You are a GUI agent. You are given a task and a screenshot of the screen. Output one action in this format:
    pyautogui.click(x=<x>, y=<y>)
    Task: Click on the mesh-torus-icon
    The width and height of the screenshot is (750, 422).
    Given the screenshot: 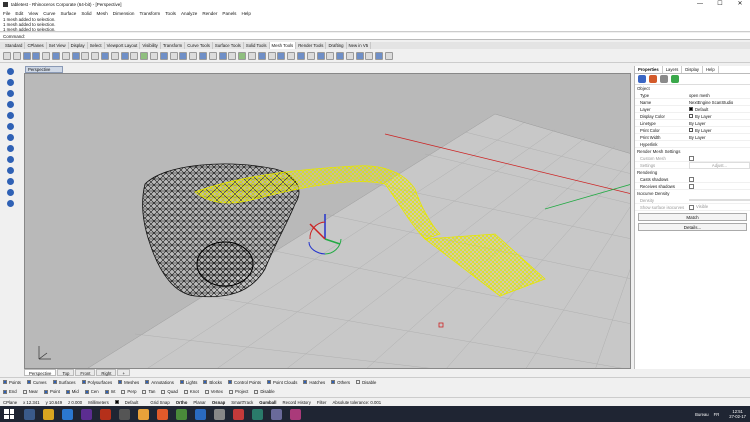 What is the action you would take?
    pyautogui.click(x=85, y=55)
    